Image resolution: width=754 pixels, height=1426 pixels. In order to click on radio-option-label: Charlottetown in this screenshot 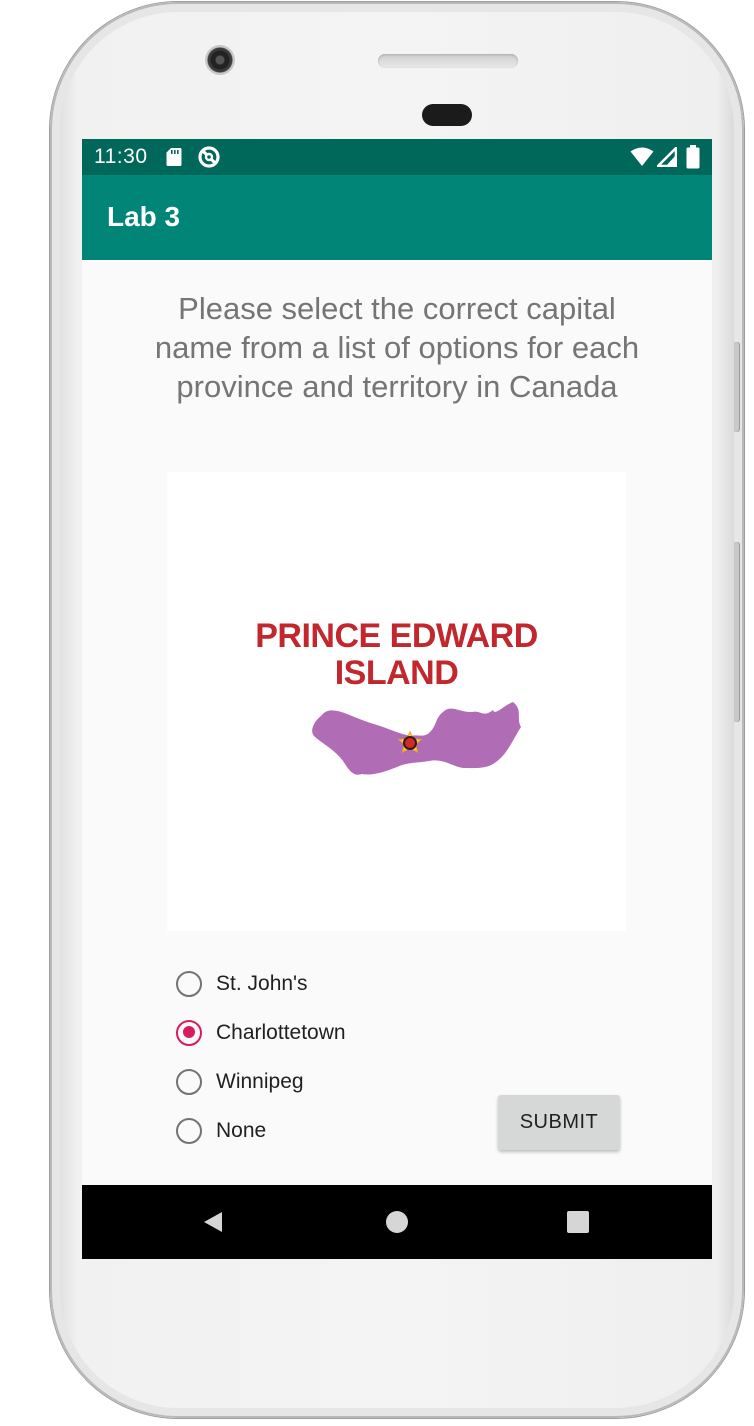, I will do `click(281, 1032)`.